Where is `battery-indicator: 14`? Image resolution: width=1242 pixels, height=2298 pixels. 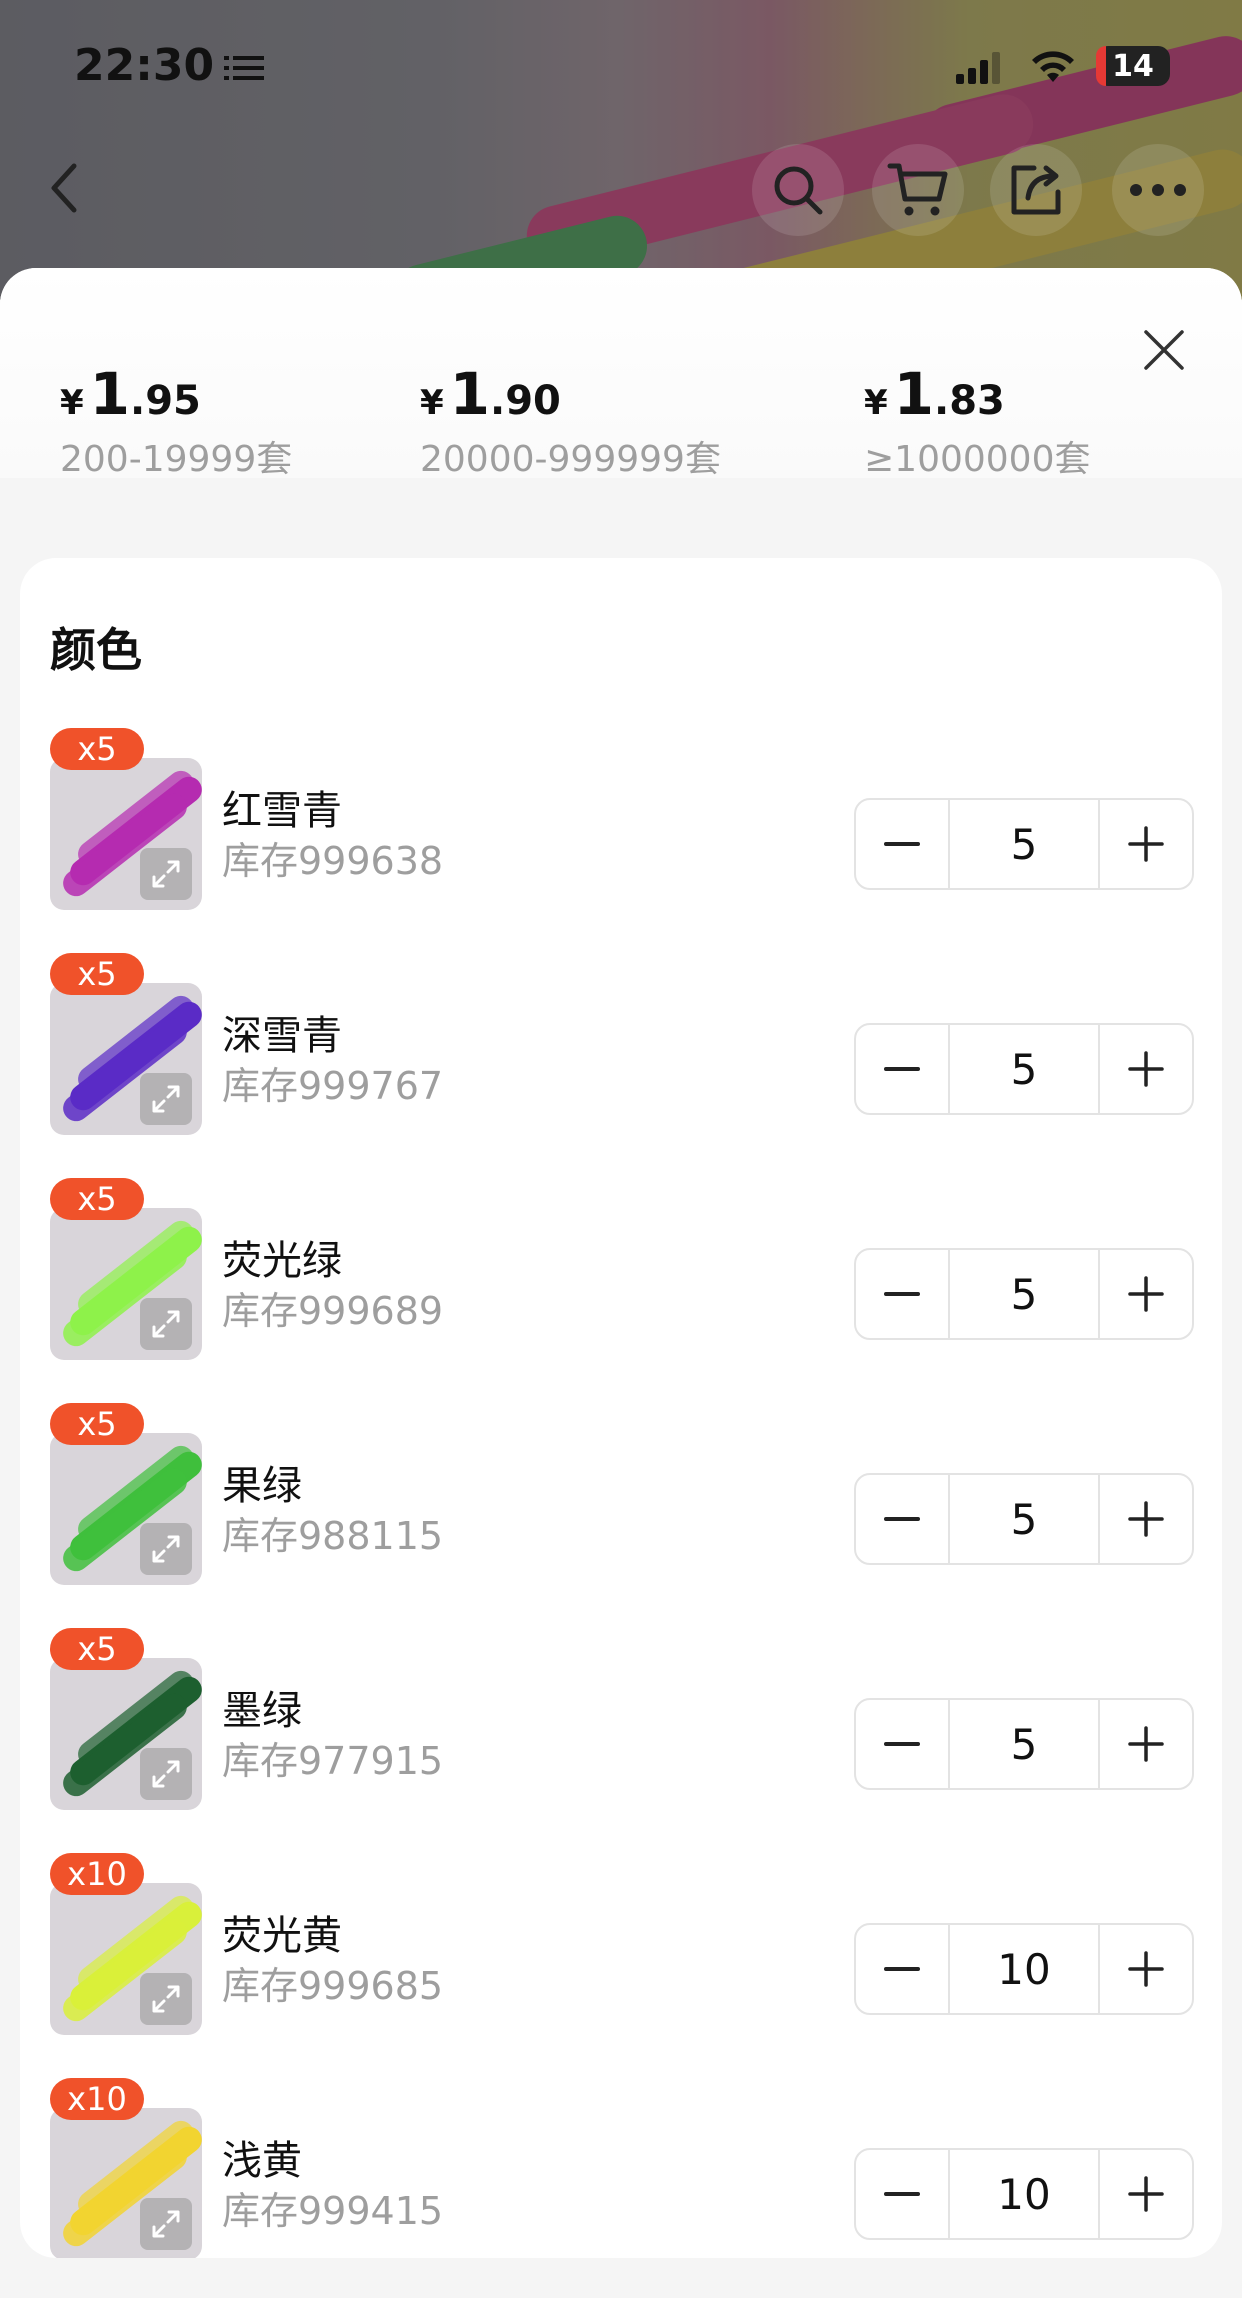 battery-indicator: 14 is located at coordinates (1133, 66).